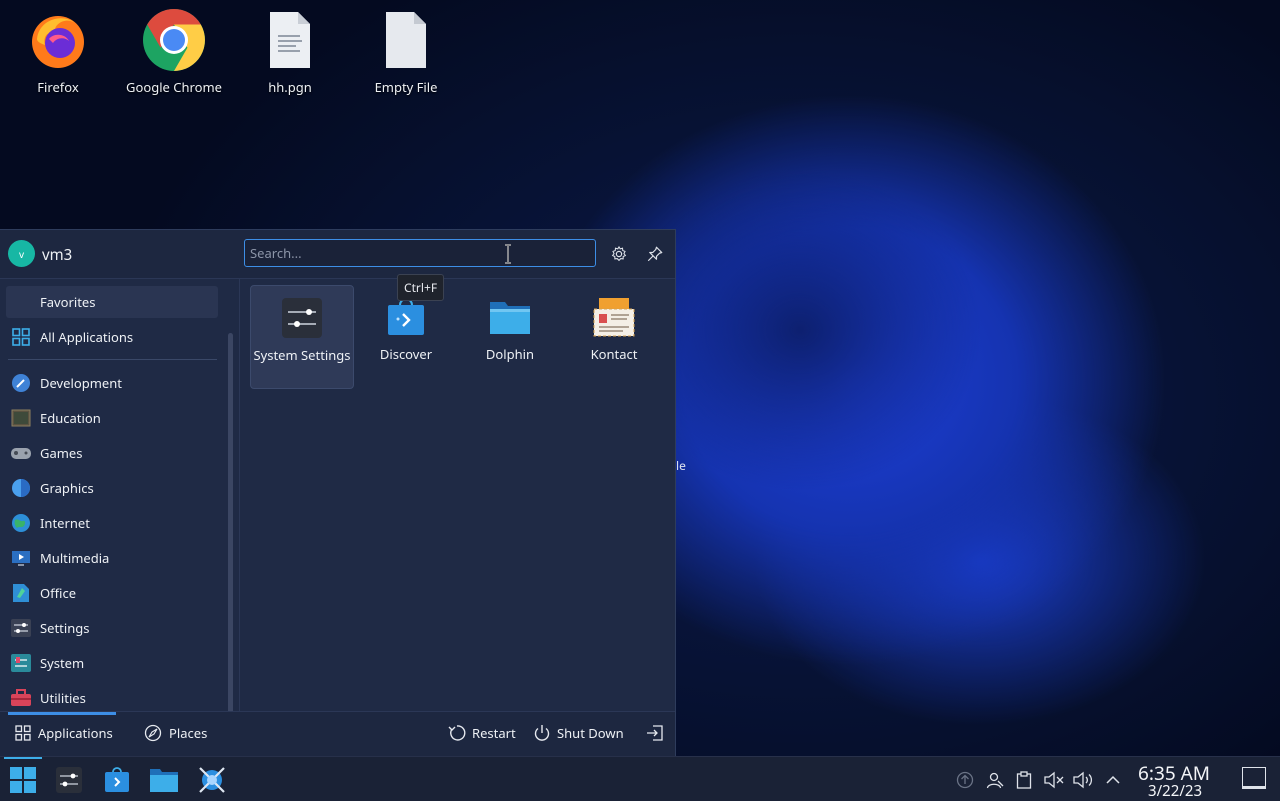 This screenshot has width=1280, height=801. I want to click on chrome-icon, so click(174, 40).